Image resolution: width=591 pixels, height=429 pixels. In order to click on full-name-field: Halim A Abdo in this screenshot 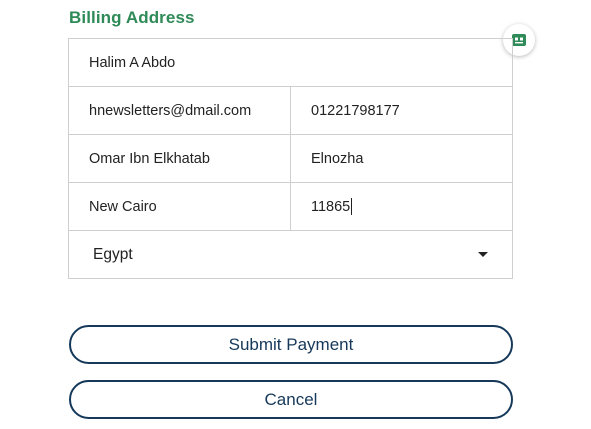, I will do `click(290, 62)`.